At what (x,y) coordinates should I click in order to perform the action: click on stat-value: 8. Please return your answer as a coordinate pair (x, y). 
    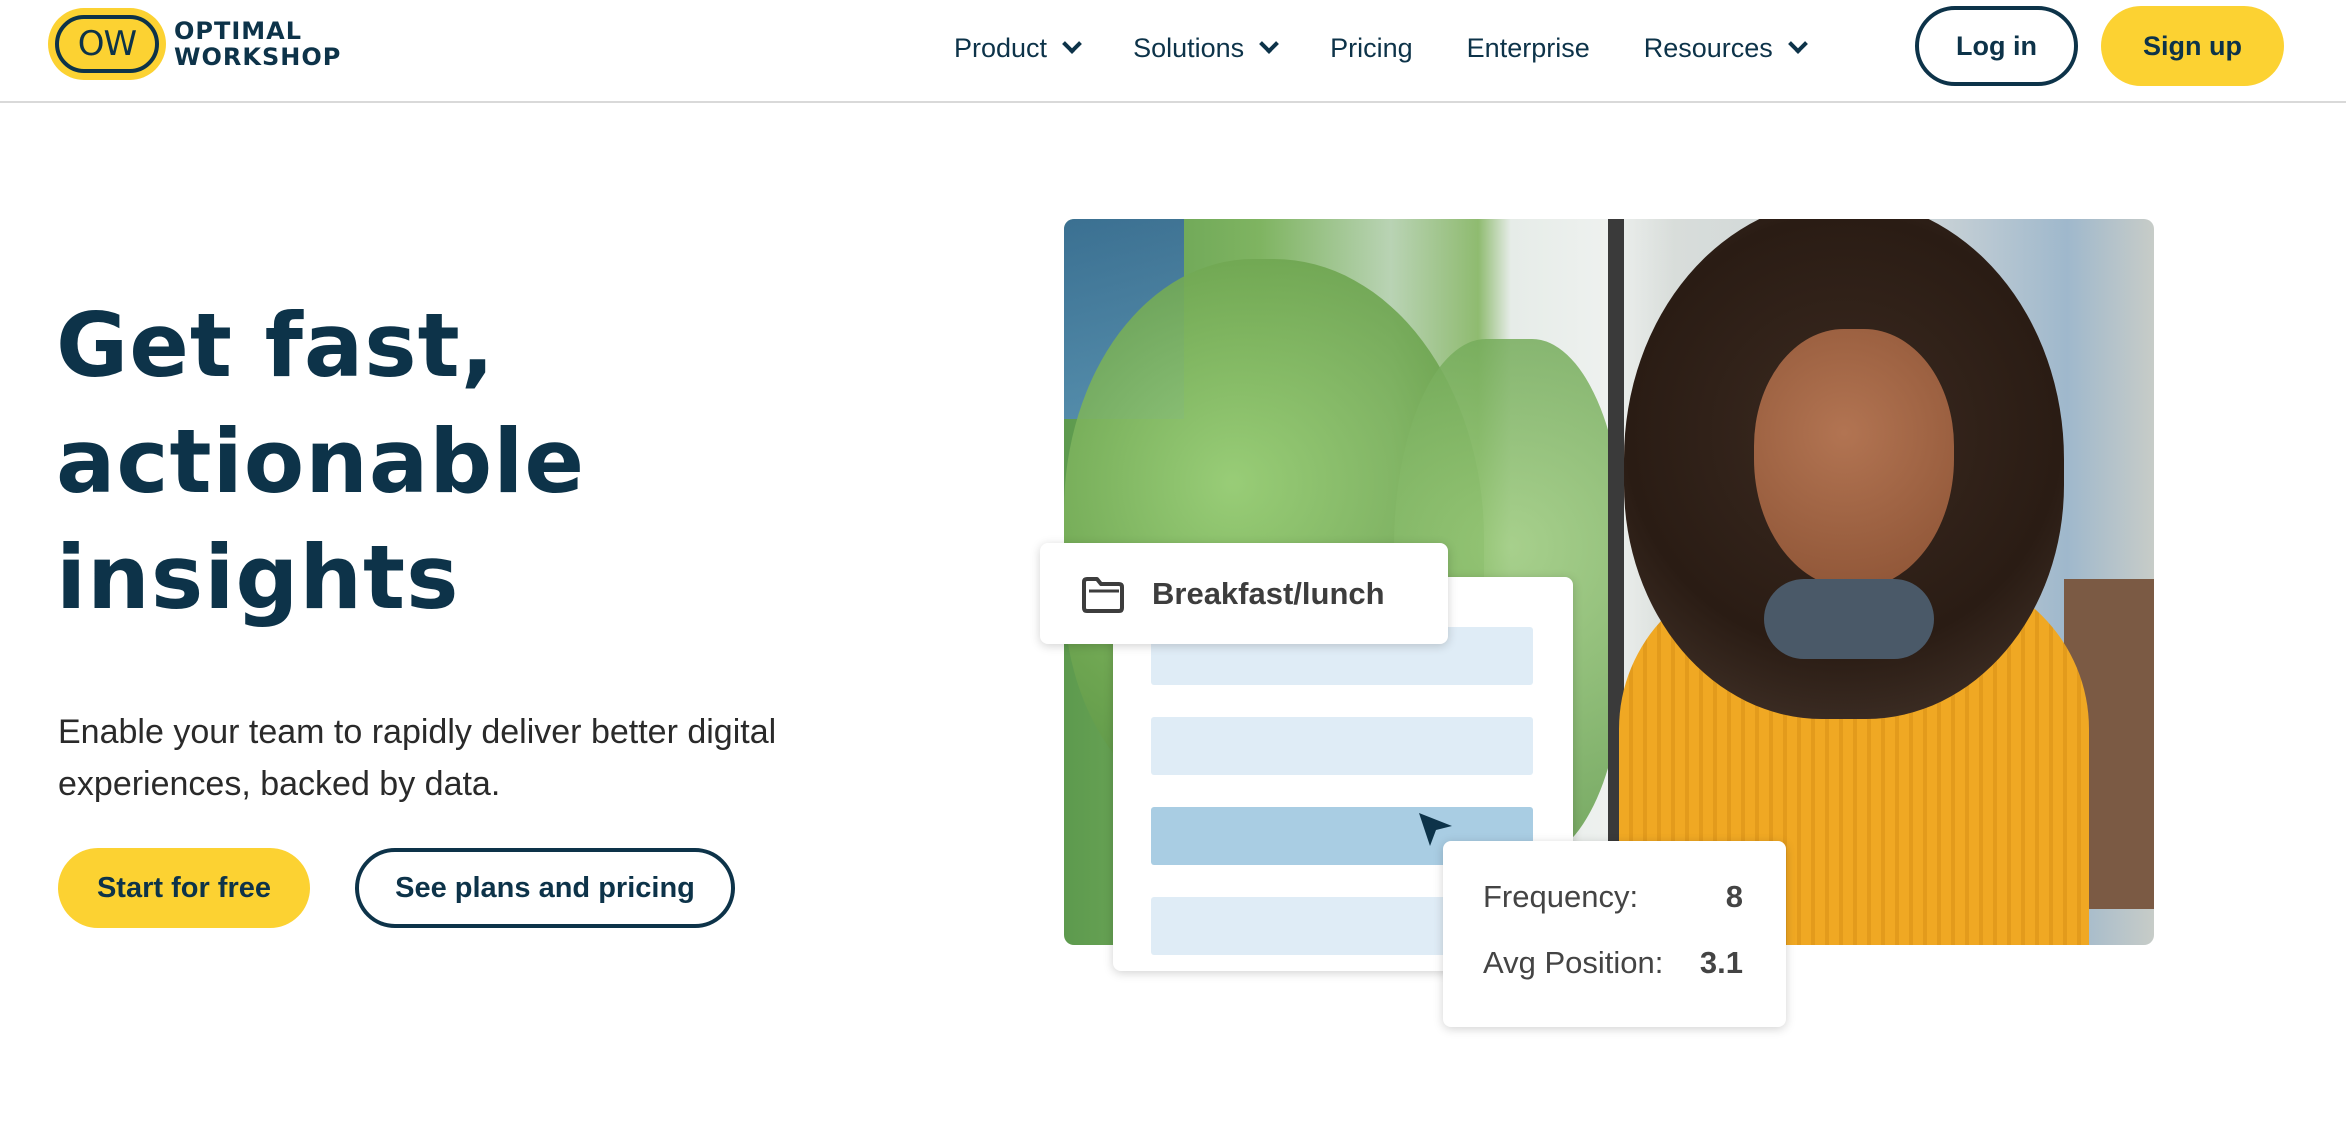
    Looking at the image, I should click on (1734, 896).